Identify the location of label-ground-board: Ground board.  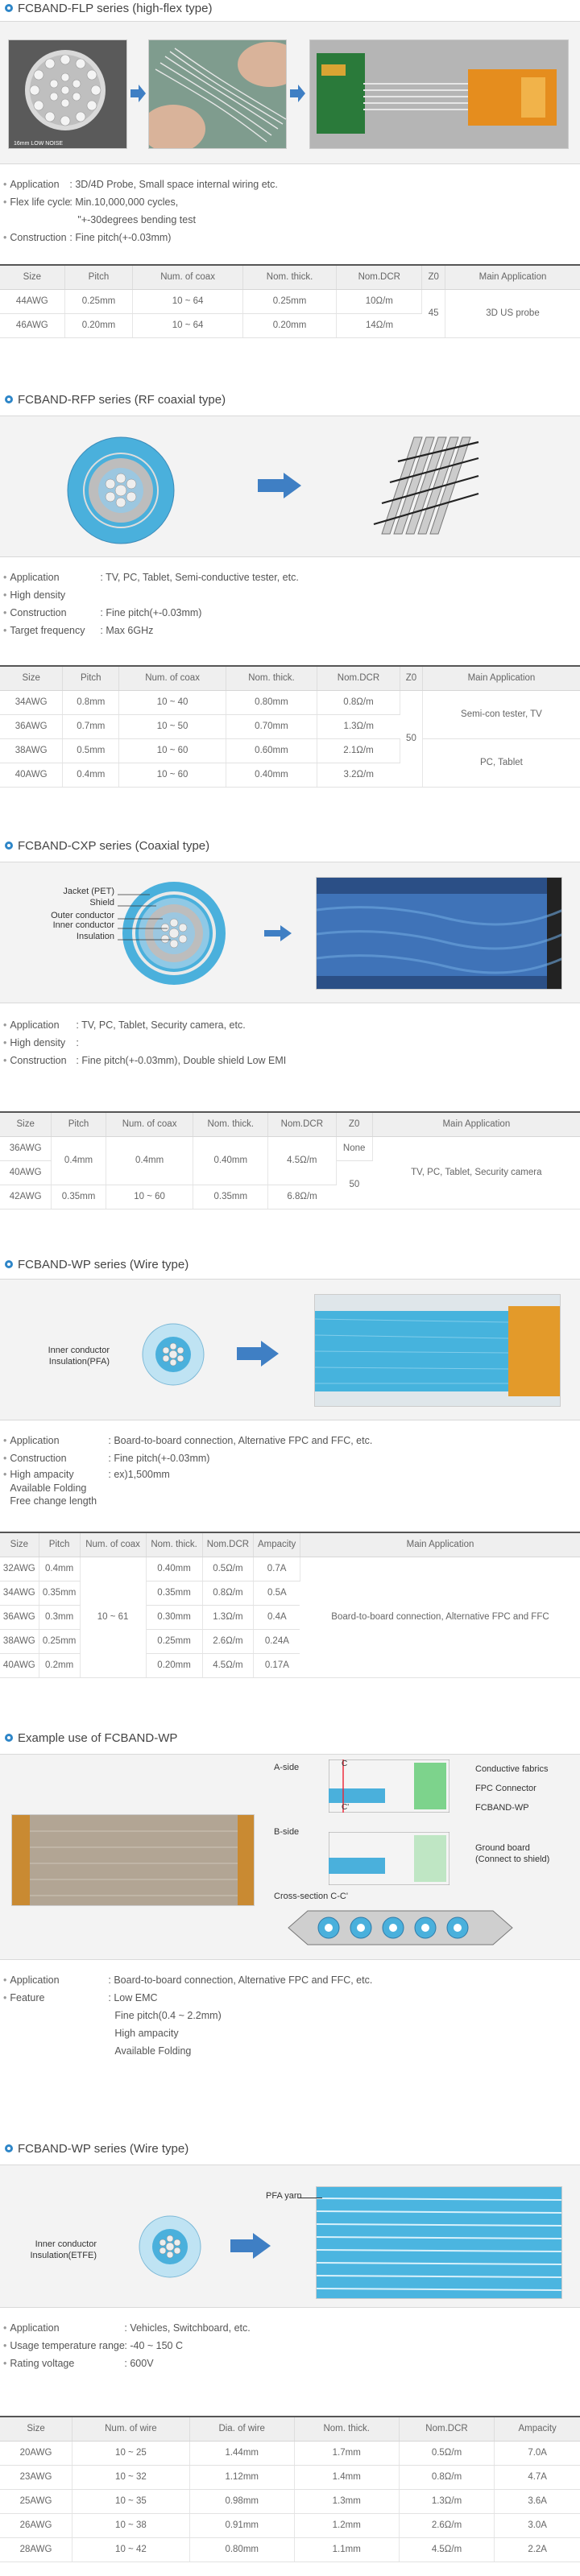
(503, 1848).